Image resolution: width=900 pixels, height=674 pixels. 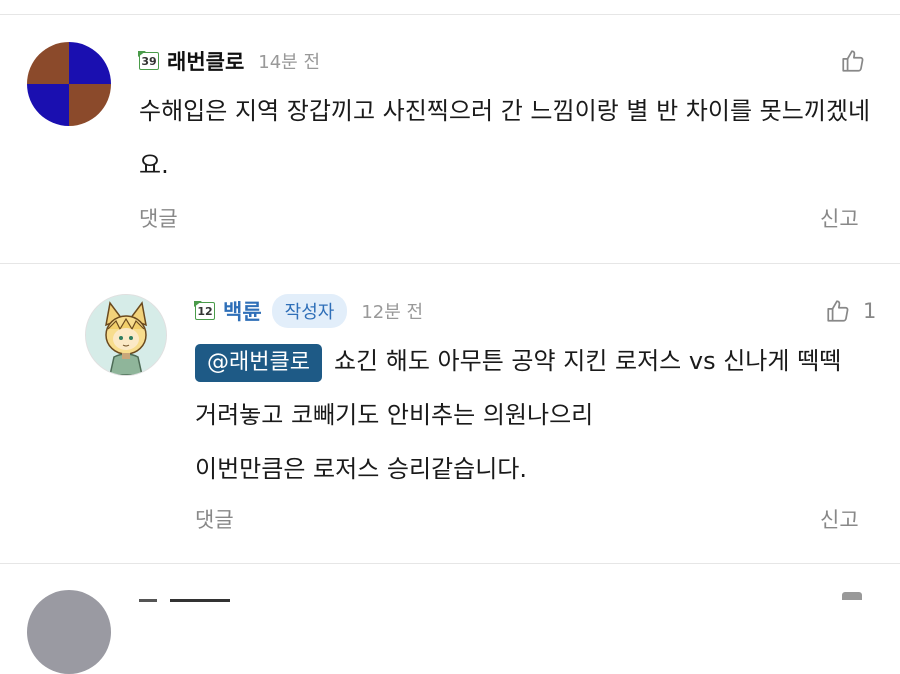 I want to click on mention-tag: @래번클로, so click(x=258, y=363).